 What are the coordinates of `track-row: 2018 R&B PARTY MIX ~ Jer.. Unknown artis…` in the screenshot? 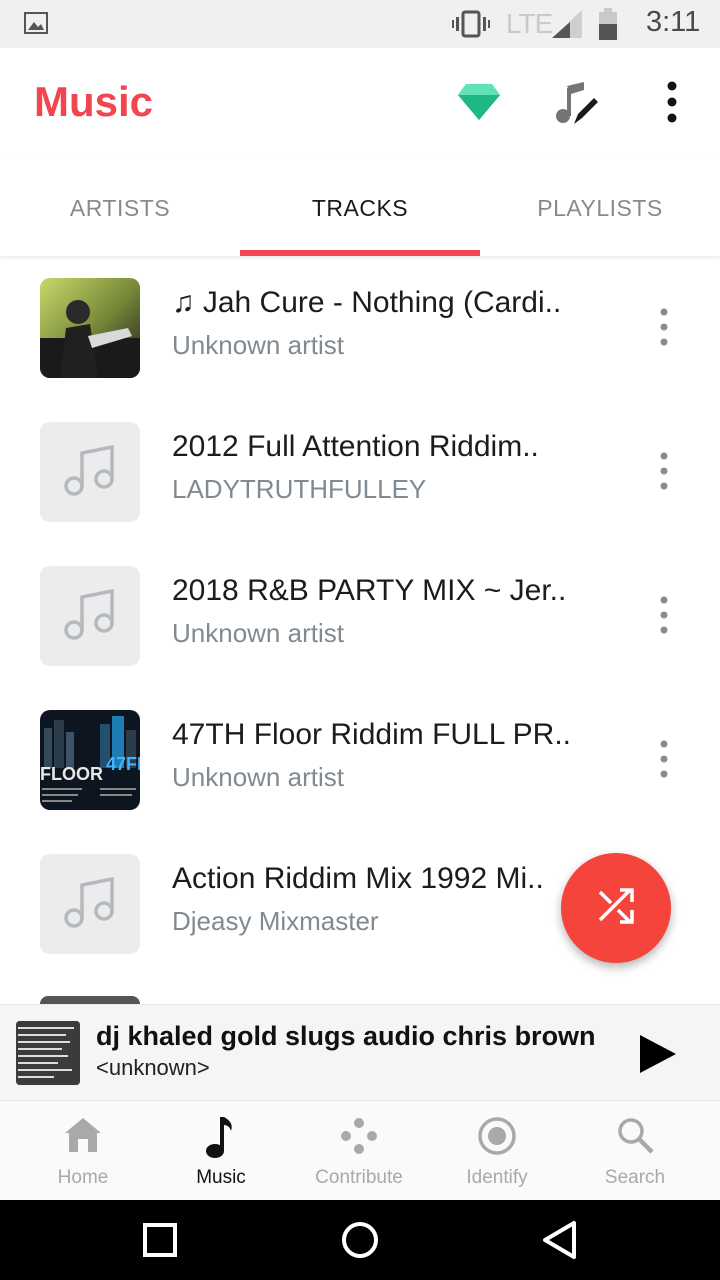 It's located at (360, 616).